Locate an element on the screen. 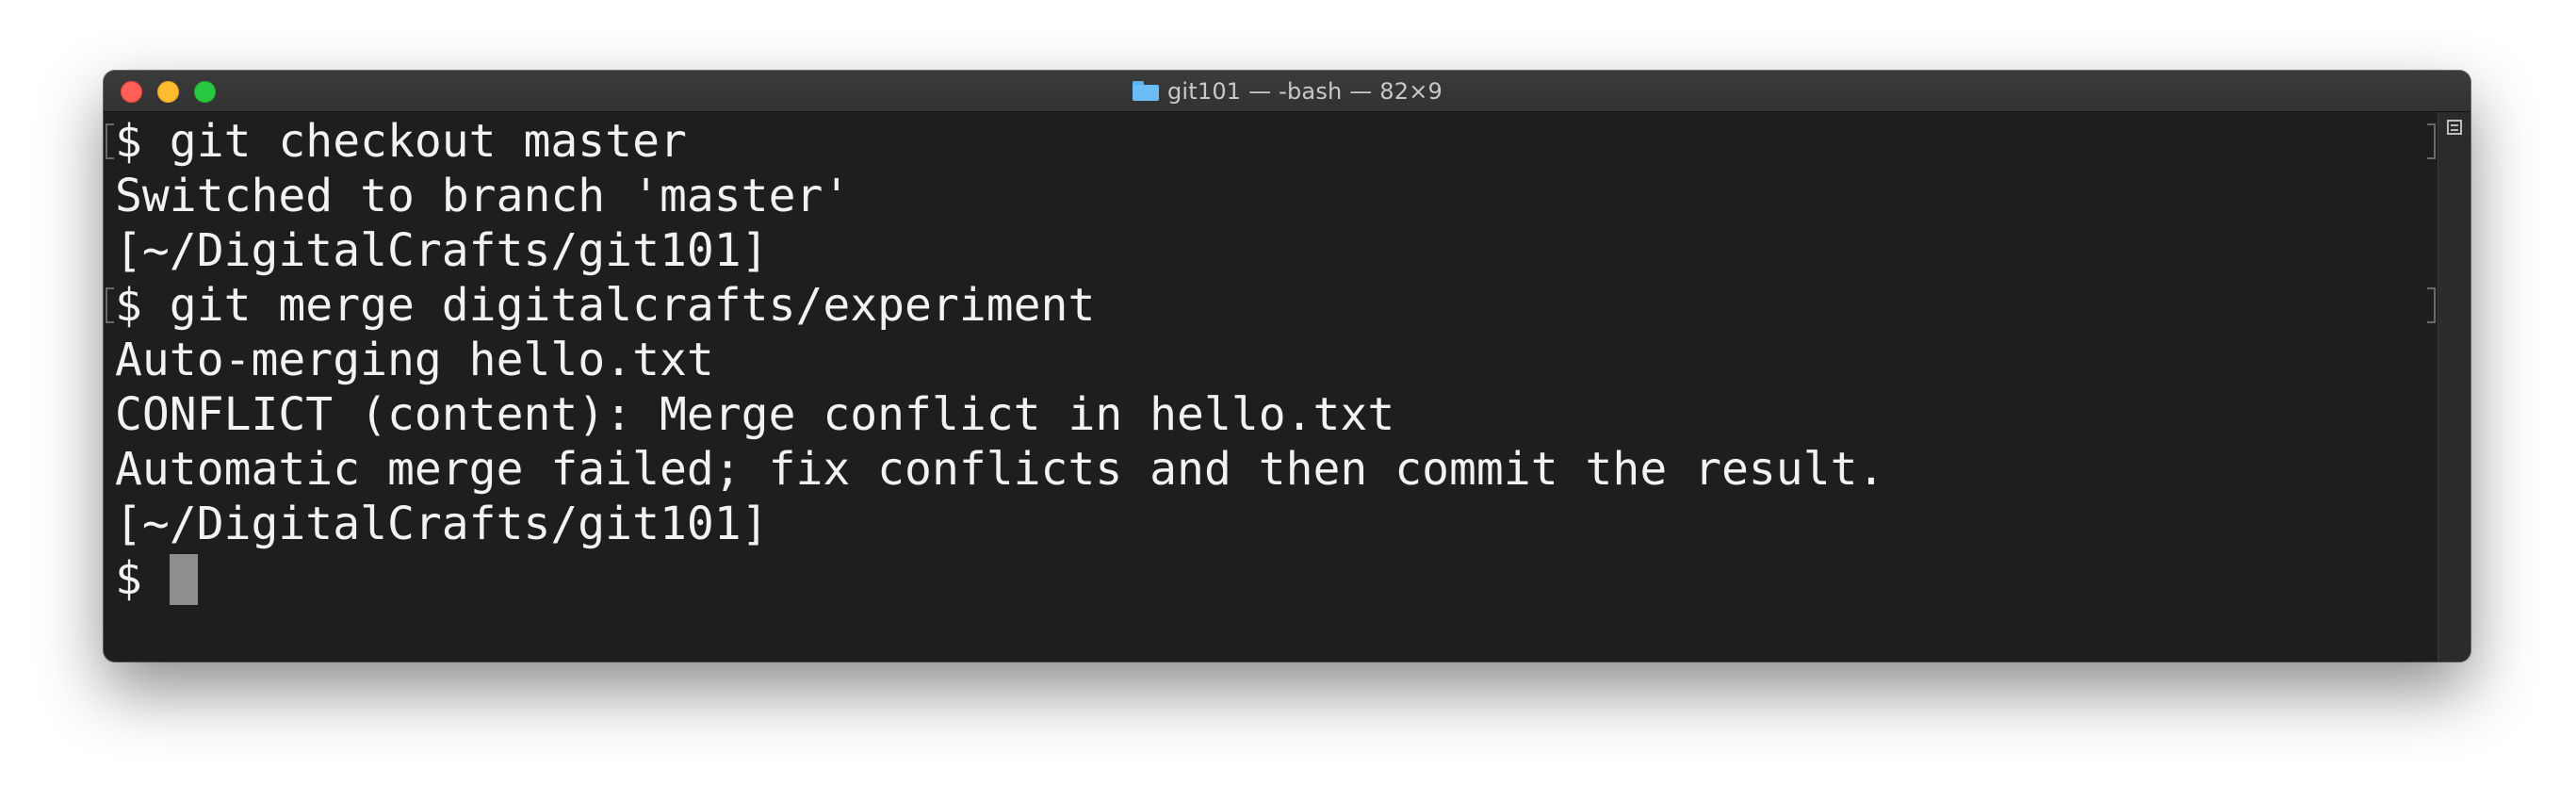  terminal-line-command: $ git merge digitalcrafts/experiment is located at coordinates (605, 305).